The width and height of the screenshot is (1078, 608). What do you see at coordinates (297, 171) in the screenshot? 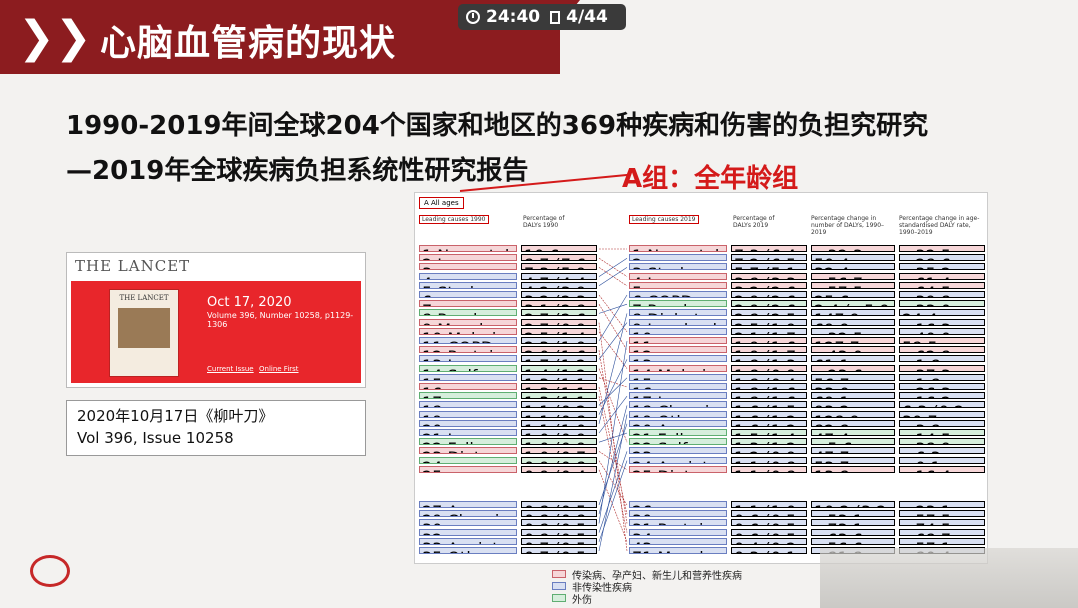
I see `headline-line2: —2019年全球疾病负担系统性研究报告` at bounding box center [297, 171].